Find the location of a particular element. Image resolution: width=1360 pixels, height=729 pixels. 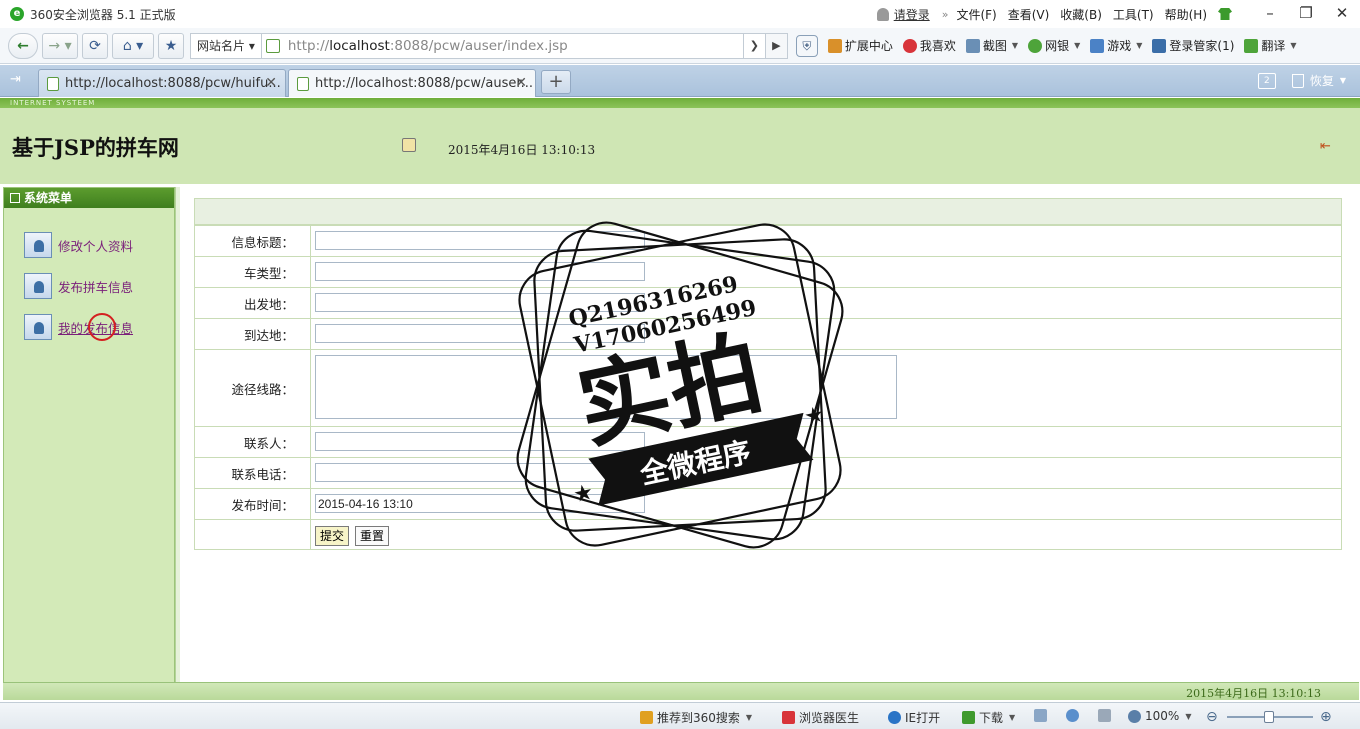

form-row-origin: 出发地： is located at coordinates (768, 302).